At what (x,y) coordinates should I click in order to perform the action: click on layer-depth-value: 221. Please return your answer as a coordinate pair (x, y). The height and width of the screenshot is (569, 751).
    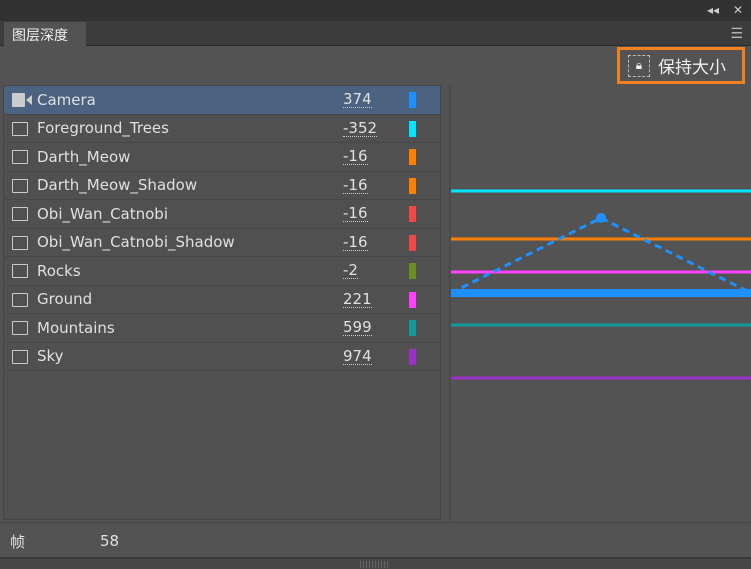
    Looking at the image, I should click on (357, 299).